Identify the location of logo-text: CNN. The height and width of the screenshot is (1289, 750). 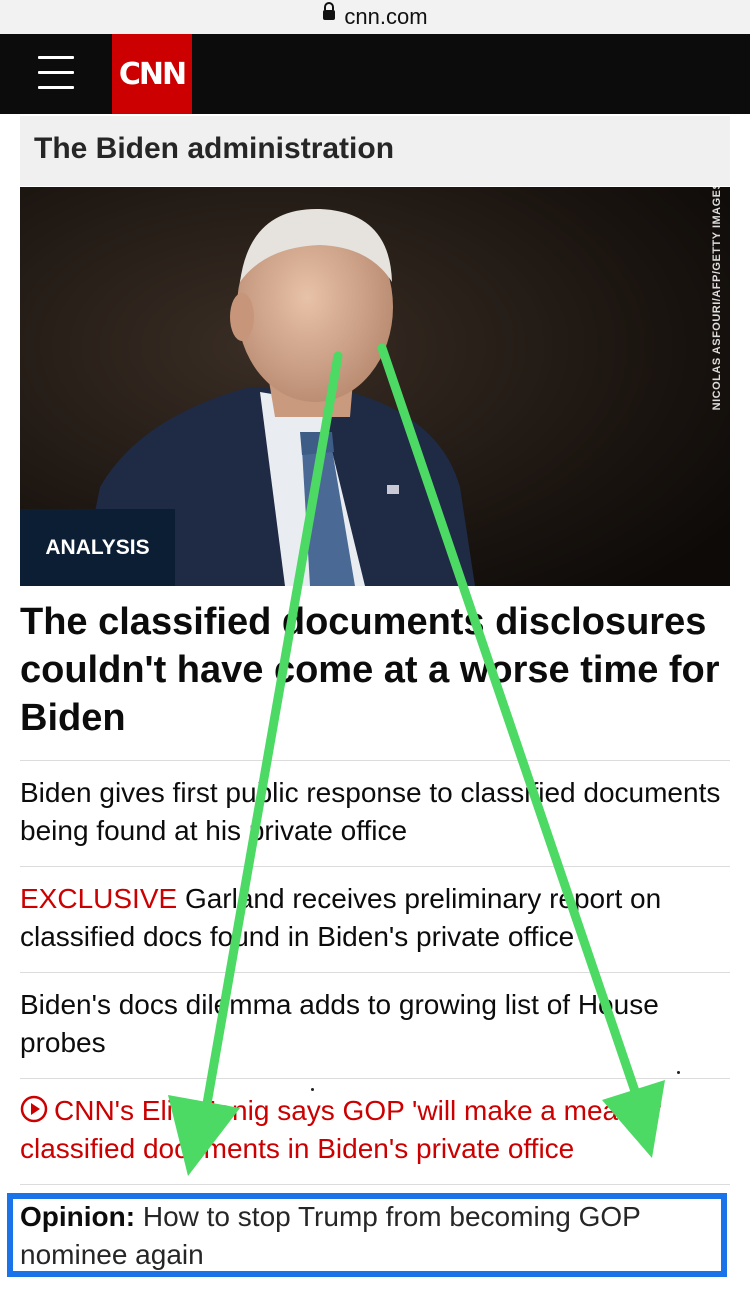
(152, 74).